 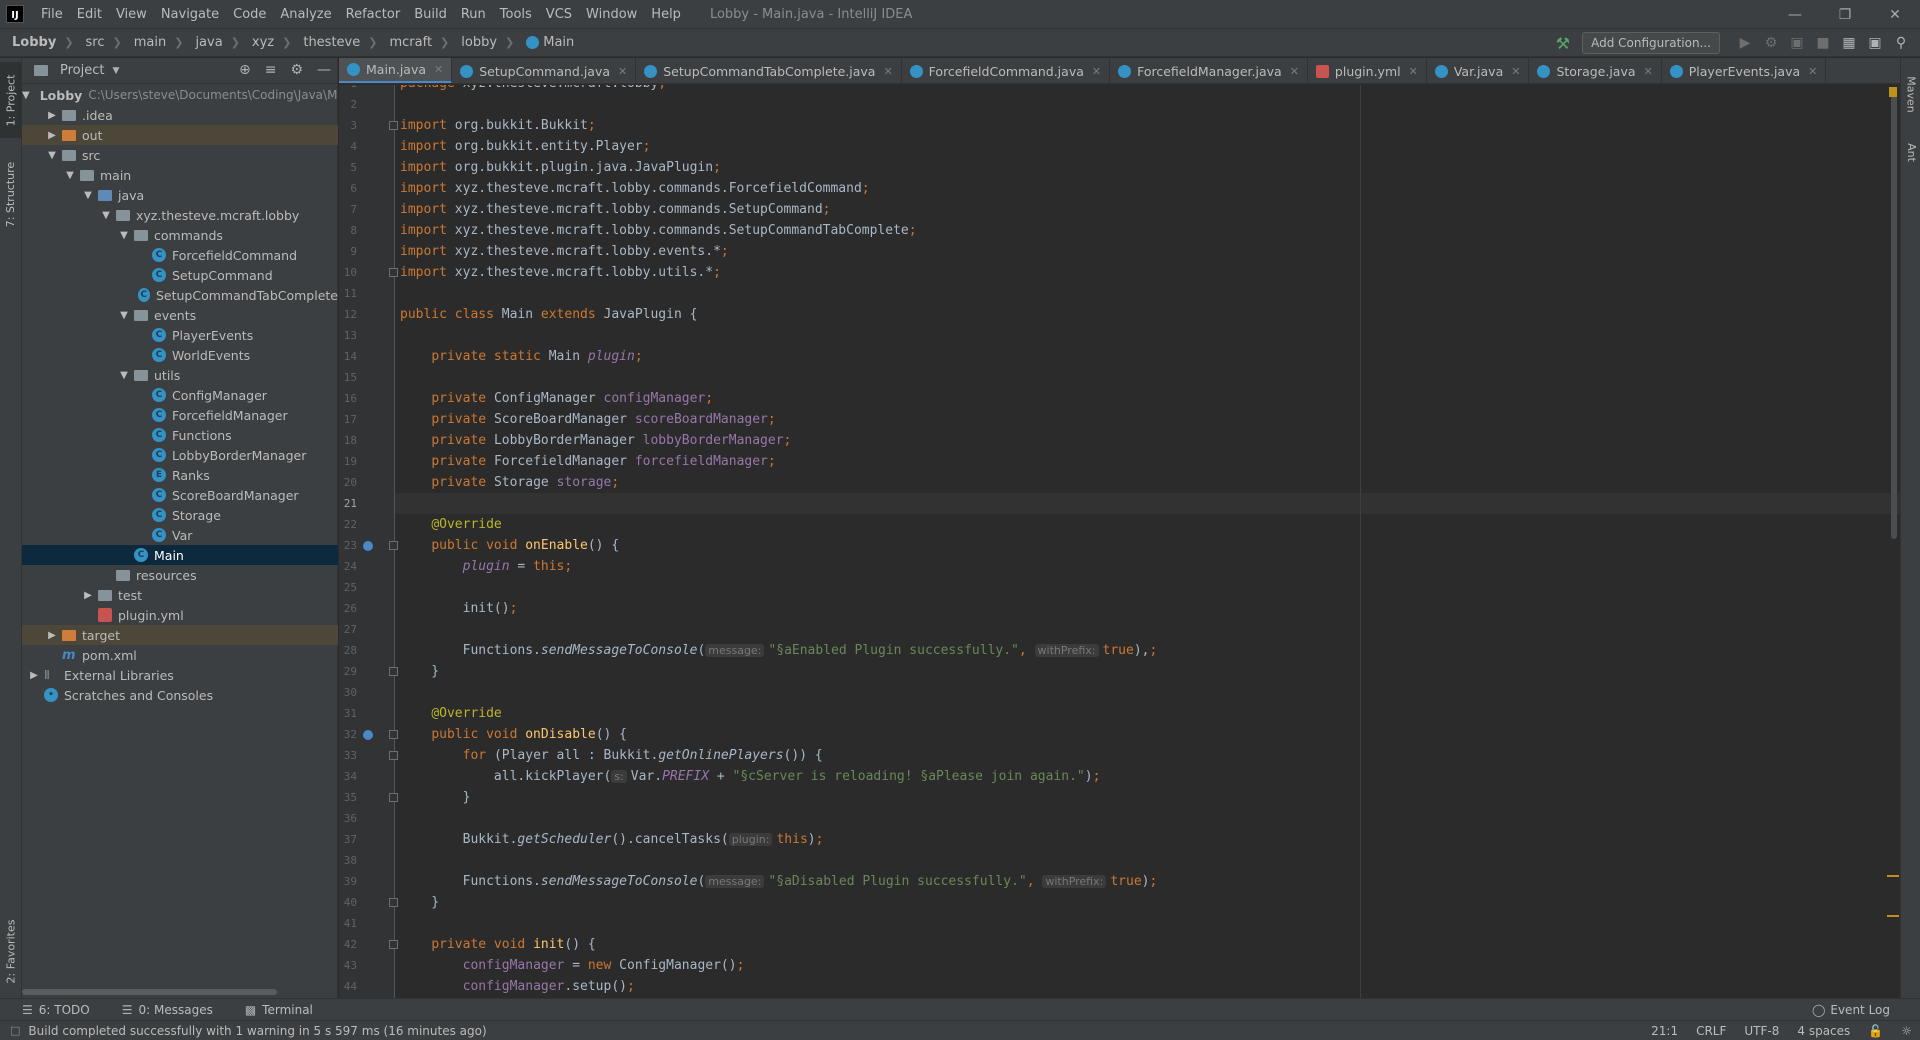 What do you see at coordinates (180, 355) in the screenshot?
I see `tree-item-worldevents: C WorldEvents` at bounding box center [180, 355].